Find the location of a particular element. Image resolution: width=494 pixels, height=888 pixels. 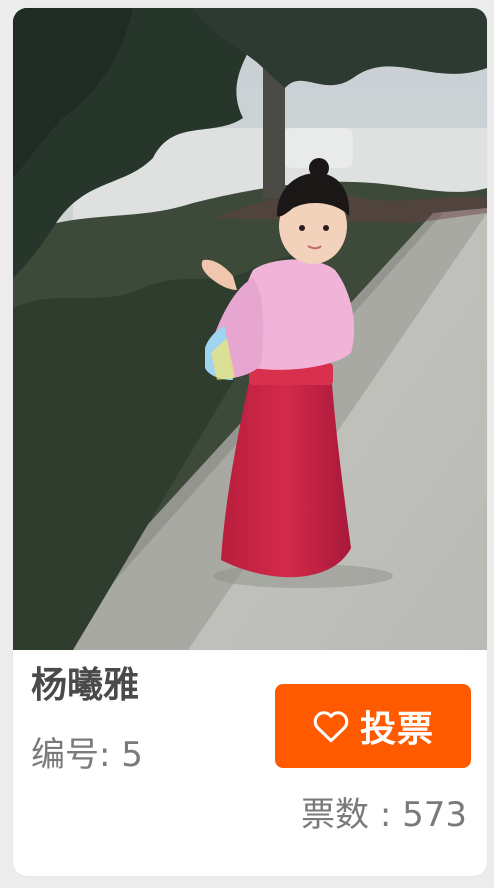

contestant-name: 杨曦雅 is located at coordinates (85, 685).